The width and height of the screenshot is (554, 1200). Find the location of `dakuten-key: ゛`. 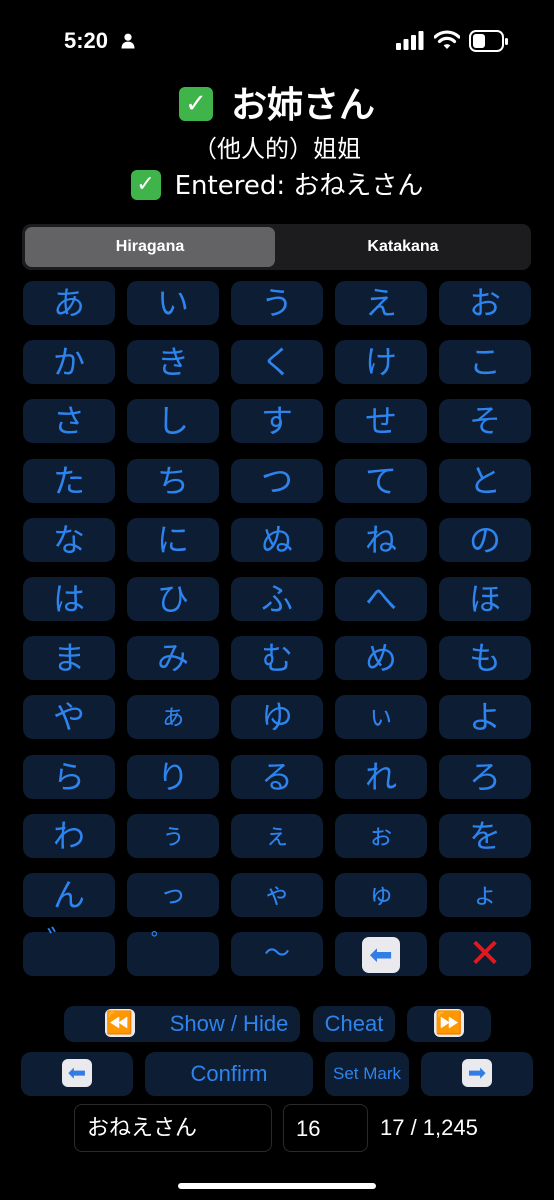

dakuten-key: ゛ is located at coordinates (69, 952).